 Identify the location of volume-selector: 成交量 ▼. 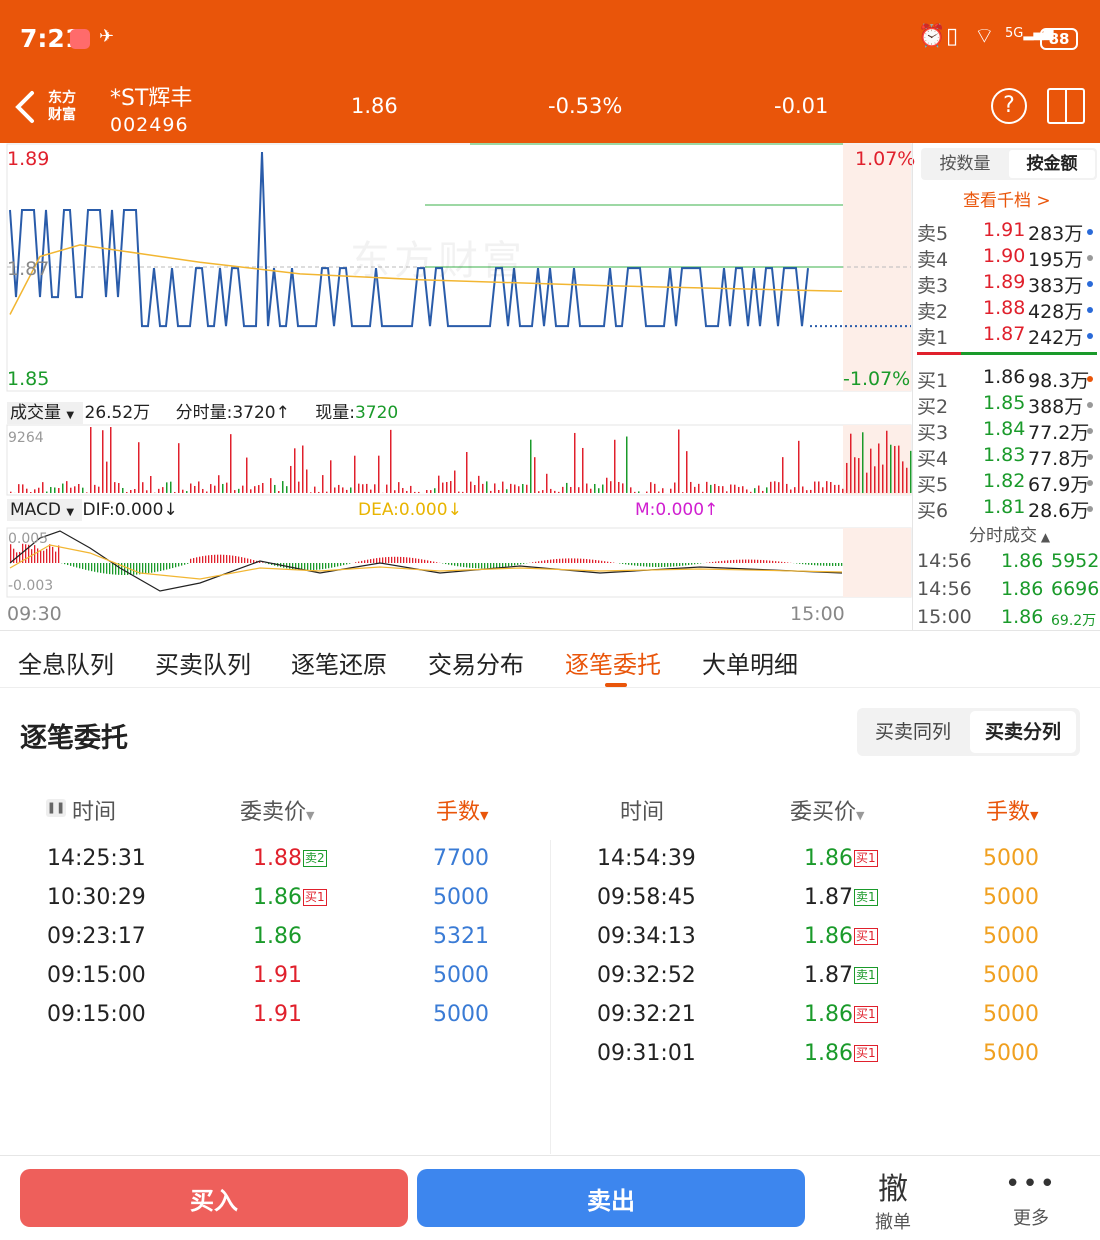
(45, 413).